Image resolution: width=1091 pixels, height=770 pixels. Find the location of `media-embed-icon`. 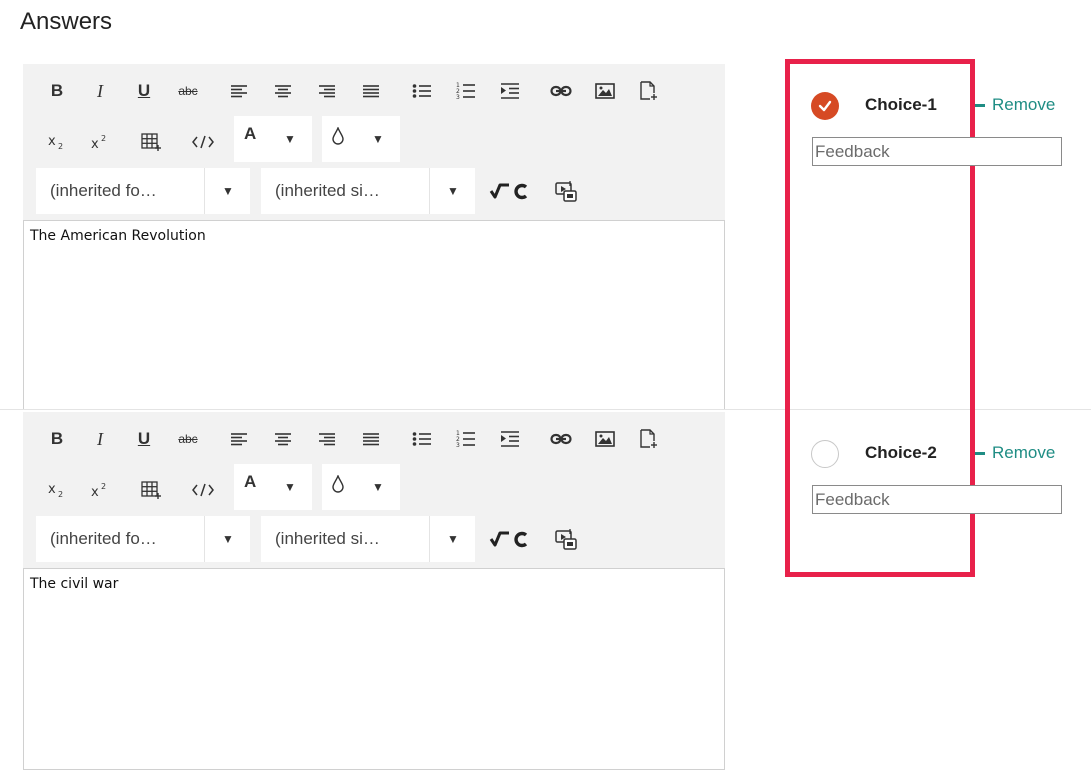

media-embed-icon is located at coordinates (566, 191).